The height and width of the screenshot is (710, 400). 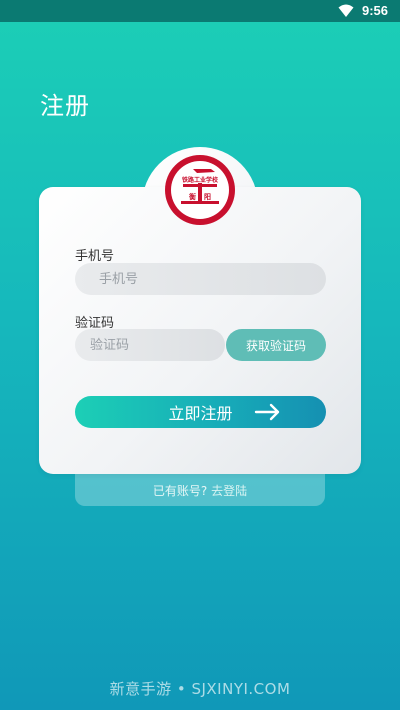 What do you see at coordinates (180, 491) in the screenshot?
I see `login-prompt: 已有账号?` at bounding box center [180, 491].